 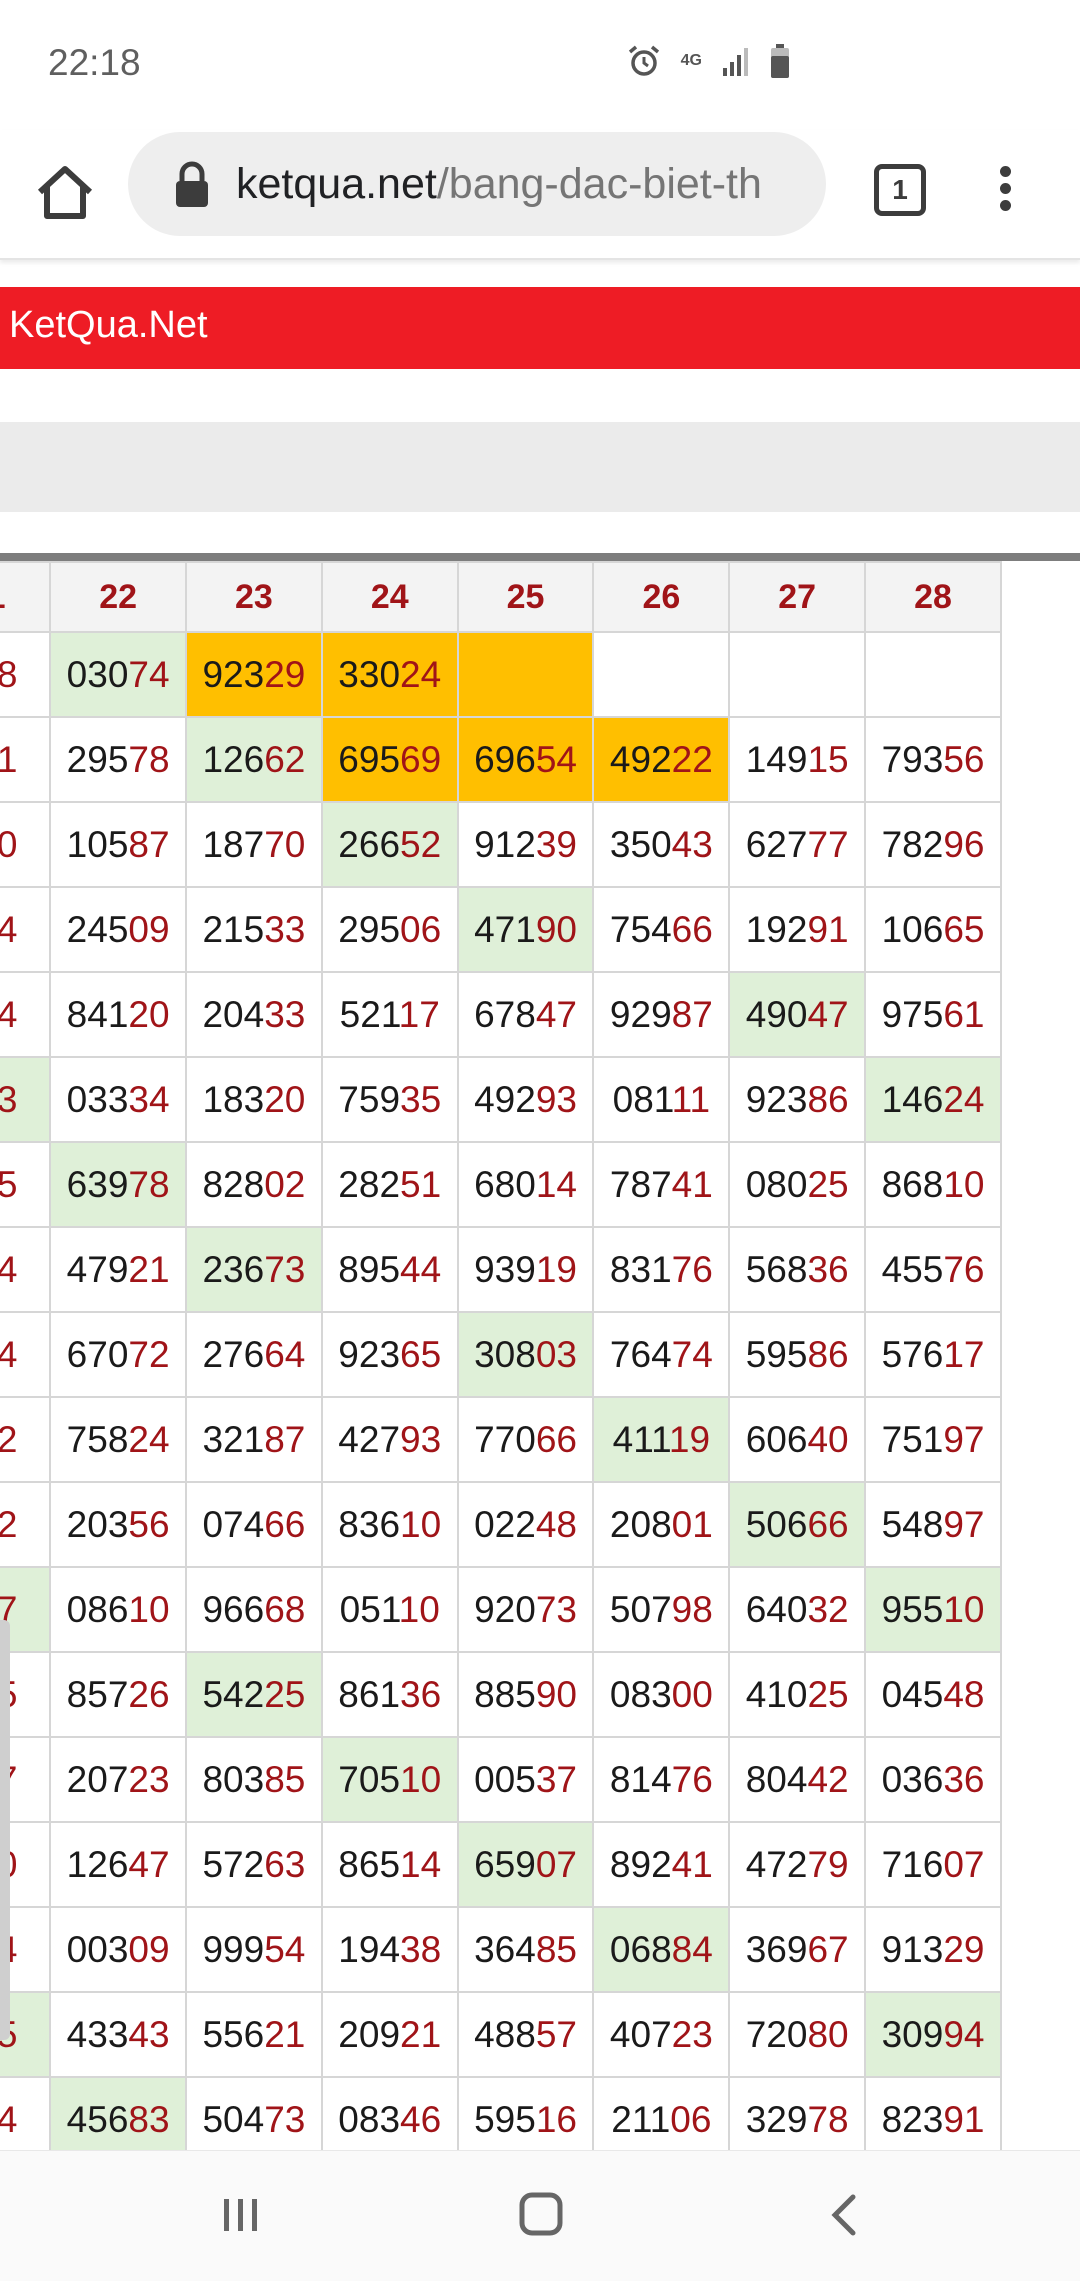 What do you see at coordinates (254, 759) in the screenshot?
I see `result-cell: 12662` at bounding box center [254, 759].